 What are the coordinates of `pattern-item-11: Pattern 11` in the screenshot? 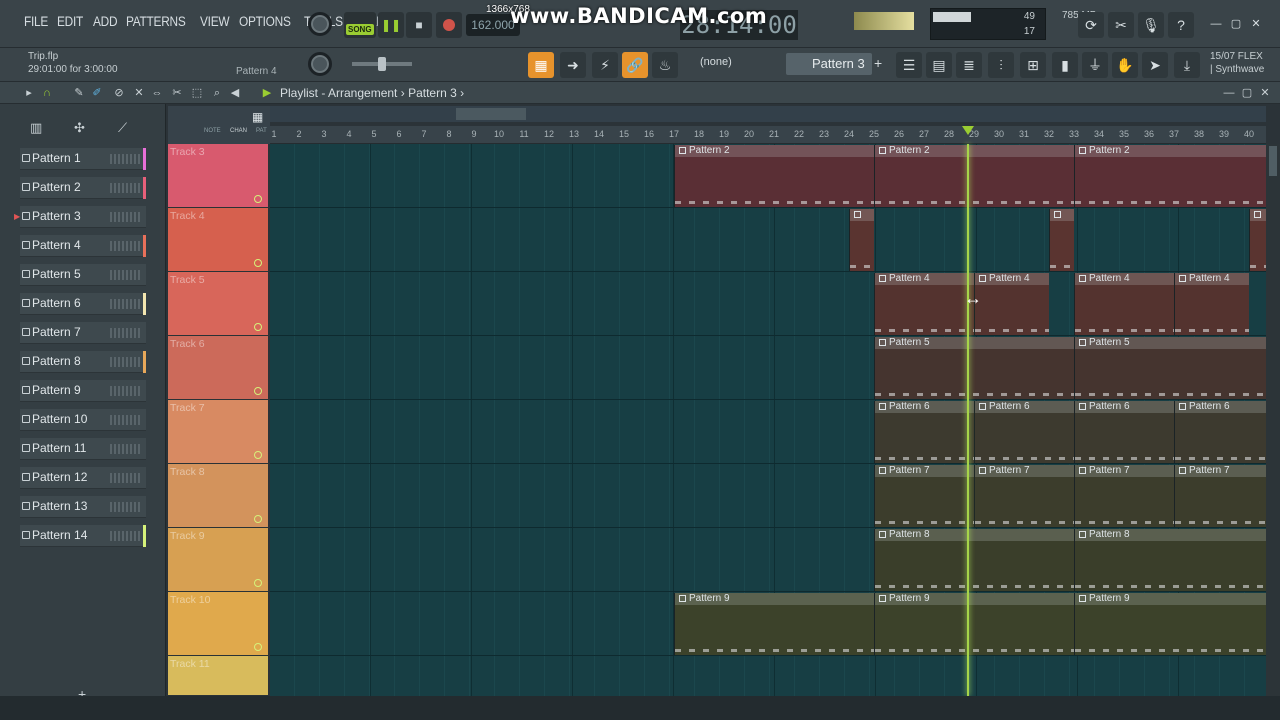 It's located at (83, 449).